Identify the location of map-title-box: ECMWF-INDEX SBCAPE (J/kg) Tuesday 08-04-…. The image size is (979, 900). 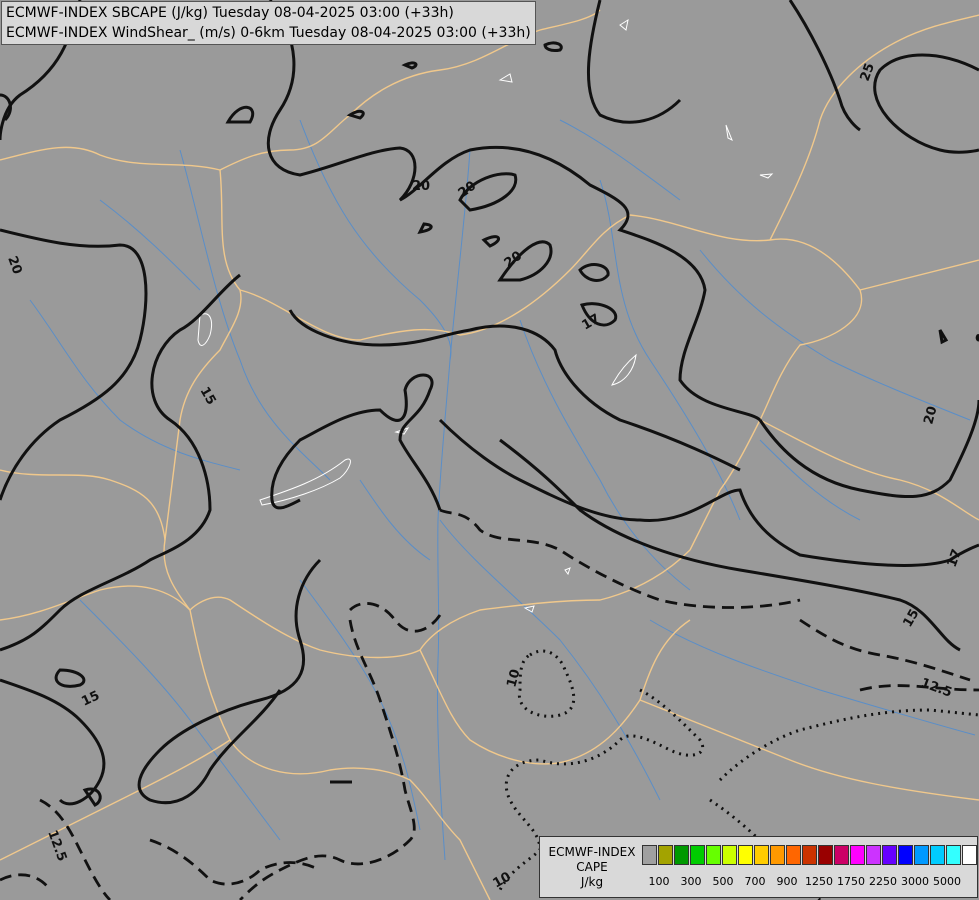
(268, 23).